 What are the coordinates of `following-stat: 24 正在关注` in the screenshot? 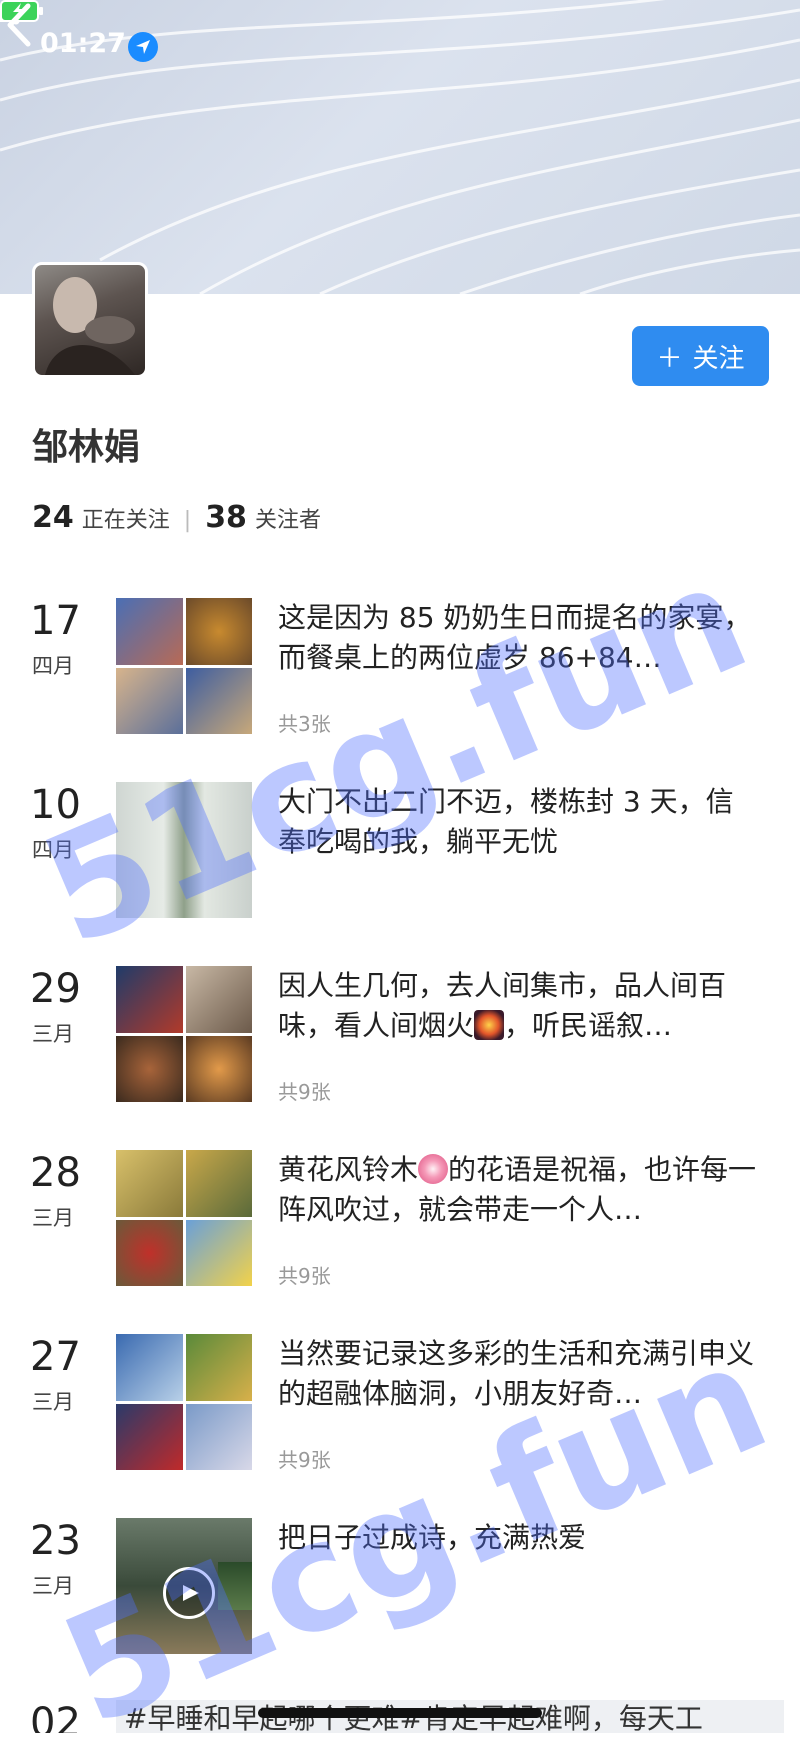 It's located at (101, 517).